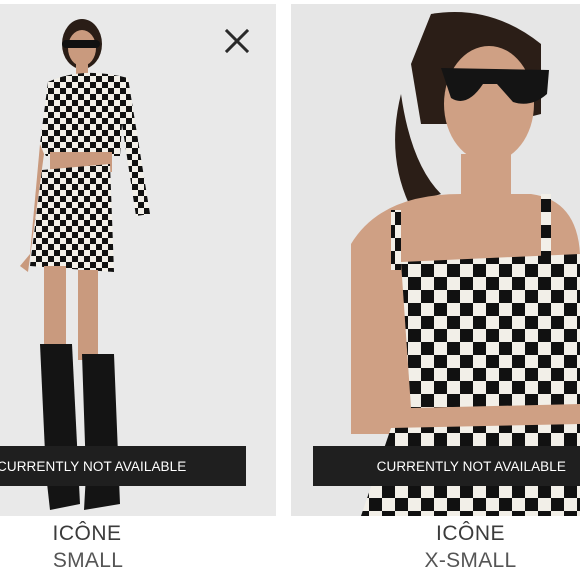 The width and height of the screenshot is (580, 580). What do you see at coordinates (470, 560) in the screenshot?
I see `size-label: X-SMALL` at bounding box center [470, 560].